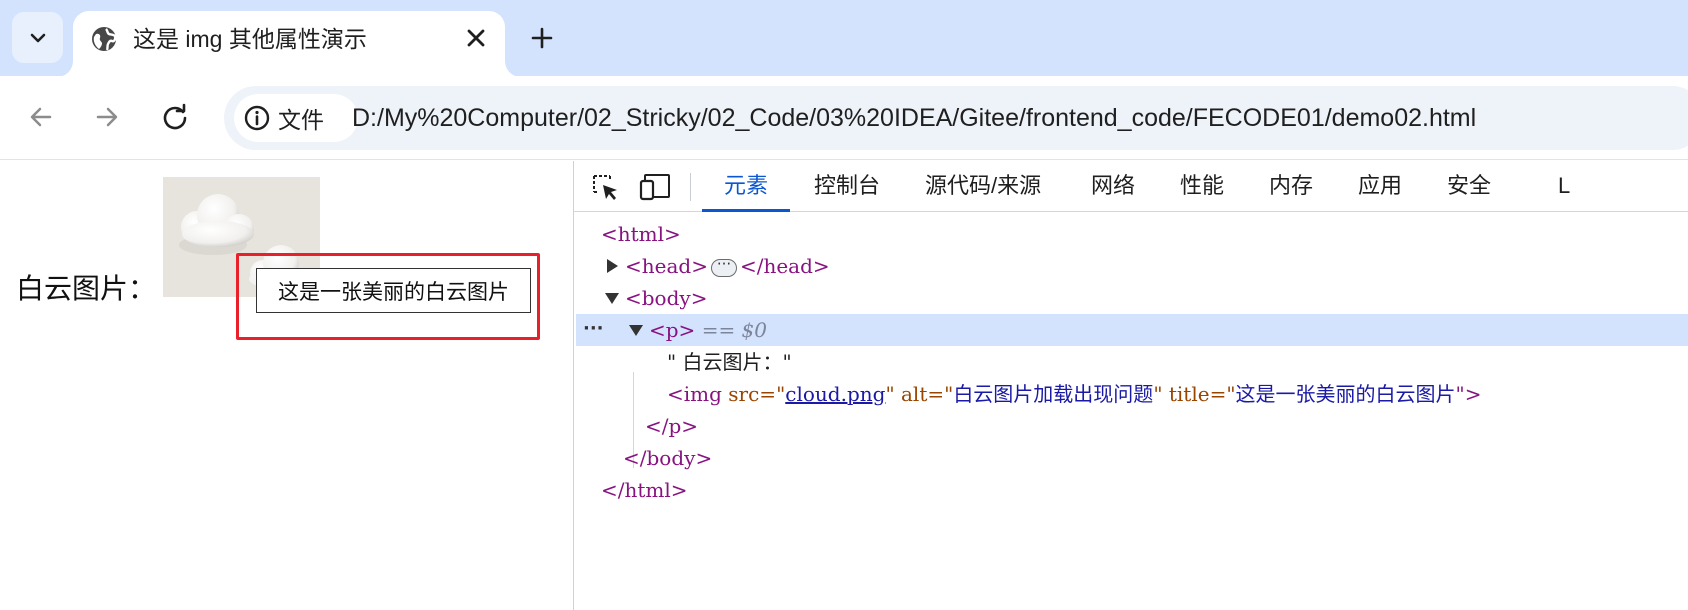 This screenshot has height=610, width=1688. I want to click on toolbar-separator, so click(690, 187).